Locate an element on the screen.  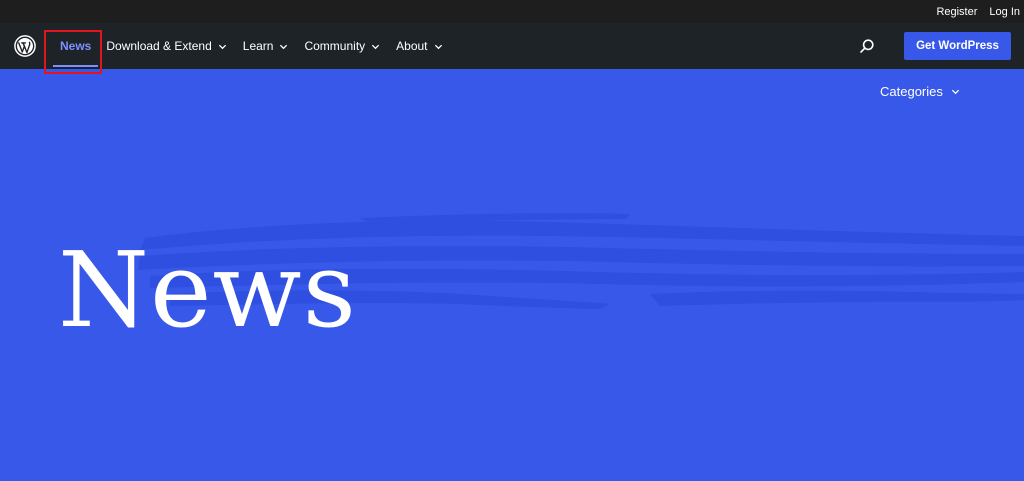
nav-item-label: Community is located at coordinates (335, 46).